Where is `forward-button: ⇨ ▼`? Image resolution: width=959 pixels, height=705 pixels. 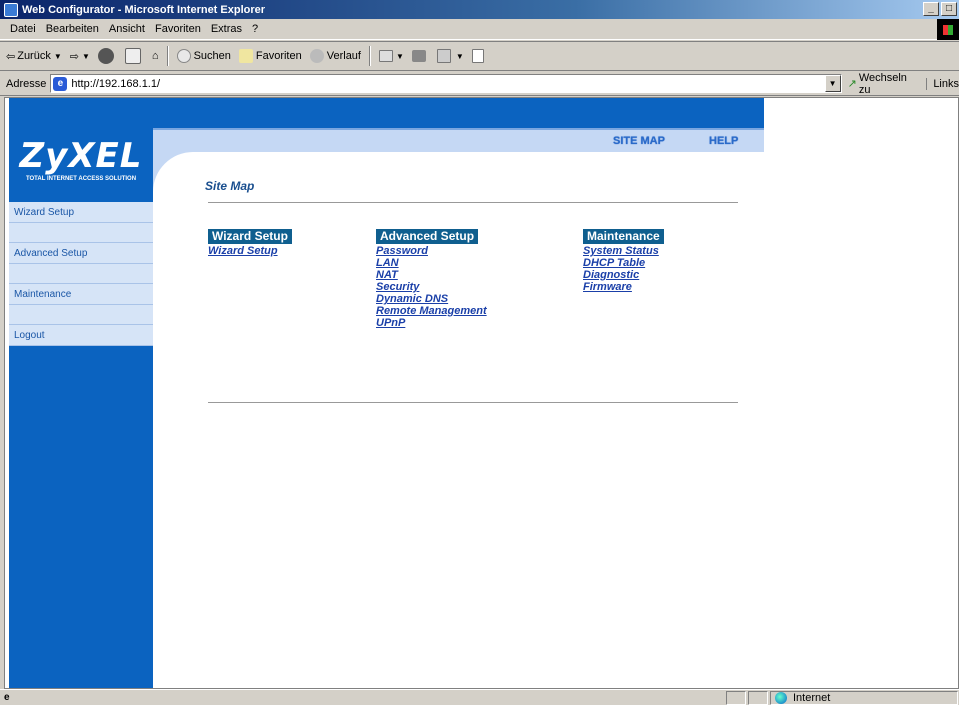
forward-button: ⇨ ▼ is located at coordinates (80, 56).